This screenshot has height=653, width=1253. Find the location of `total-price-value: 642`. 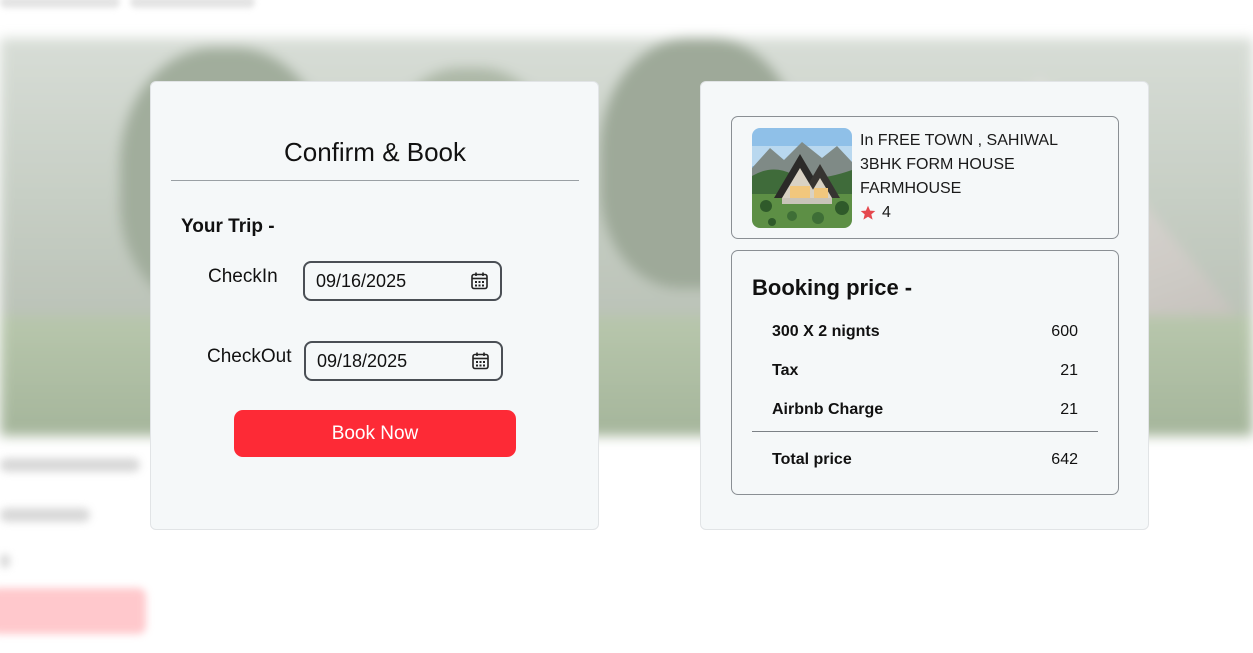

total-price-value: 642 is located at coordinates (1064, 459).